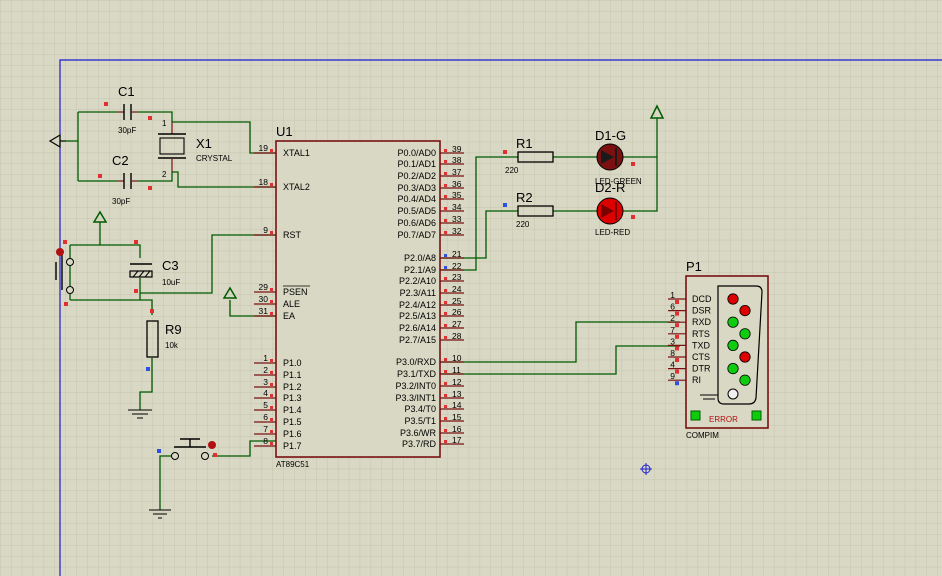 The height and width of the screenshot is (576, 942). What do you see at coordinates (172, 345) in the screenshot?
I see `r9-value: 10k` at bounding box center [172, 345].